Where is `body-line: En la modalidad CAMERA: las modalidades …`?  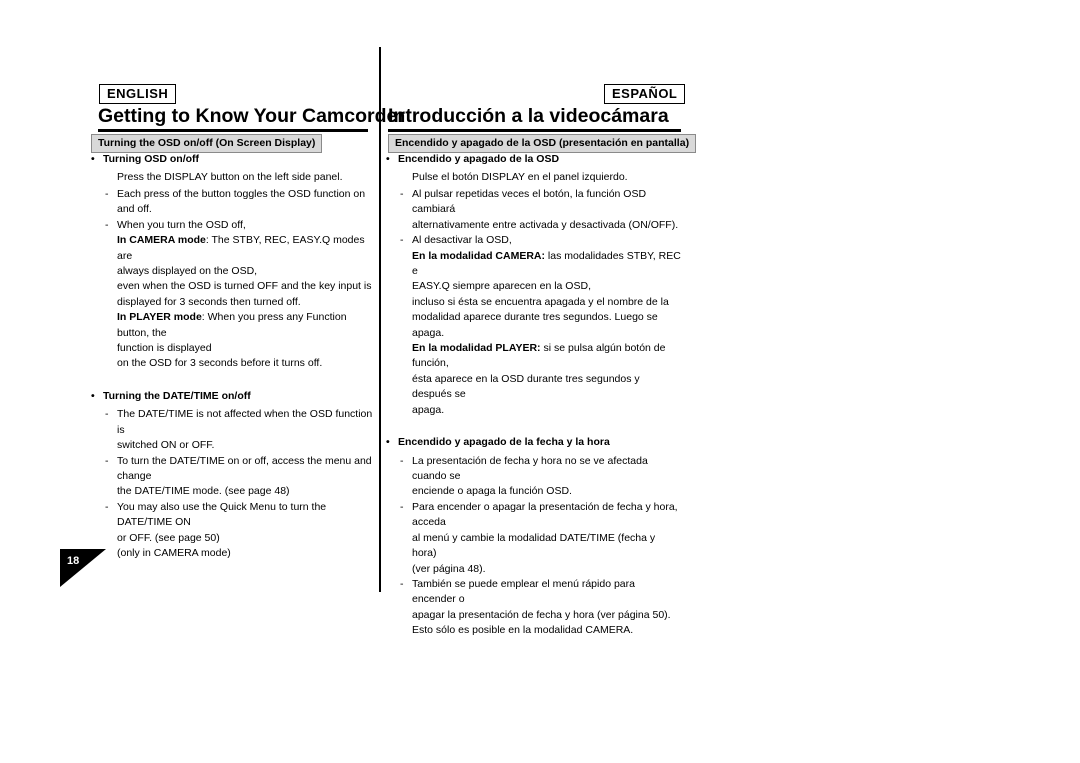 body-line: En la modalidad CAMERA: las modalidades … is located at coordinates (533, 264).